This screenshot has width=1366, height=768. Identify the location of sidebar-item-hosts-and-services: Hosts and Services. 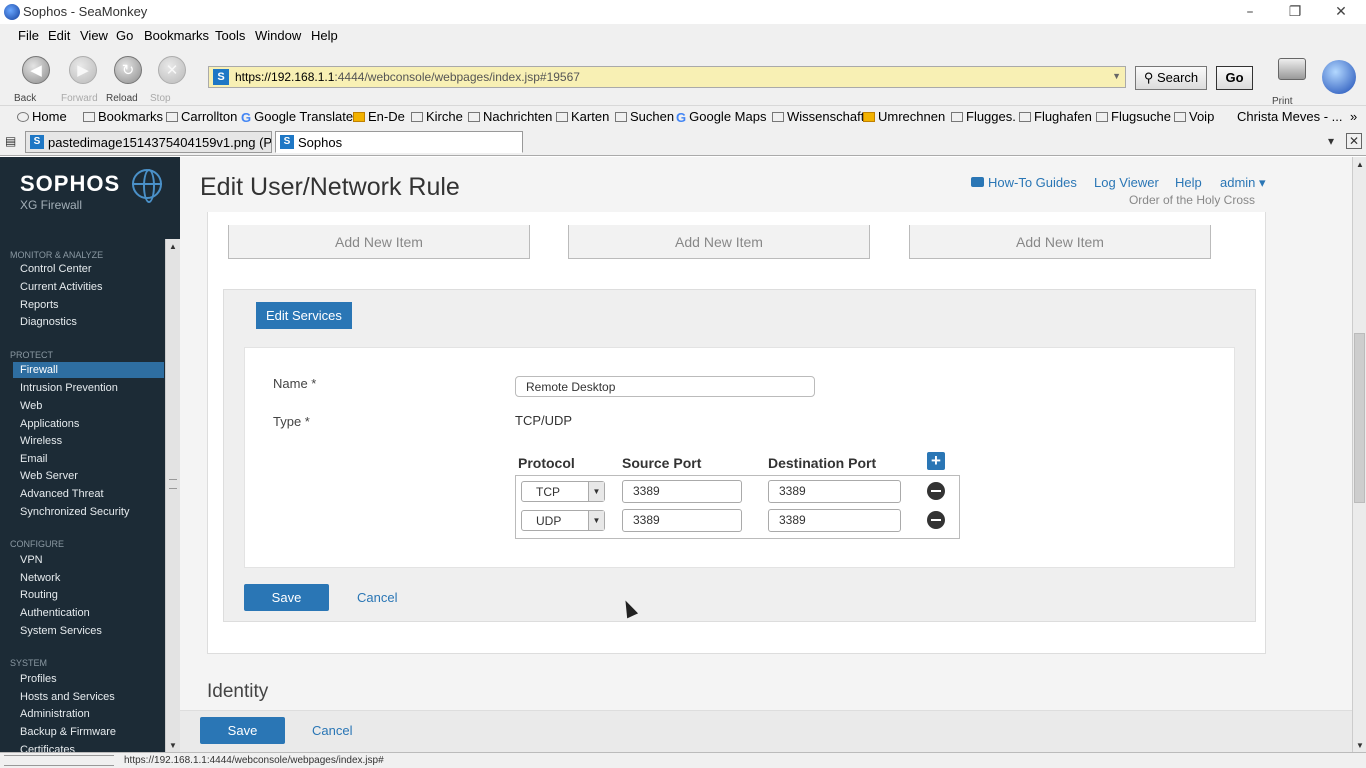
(67, 697).